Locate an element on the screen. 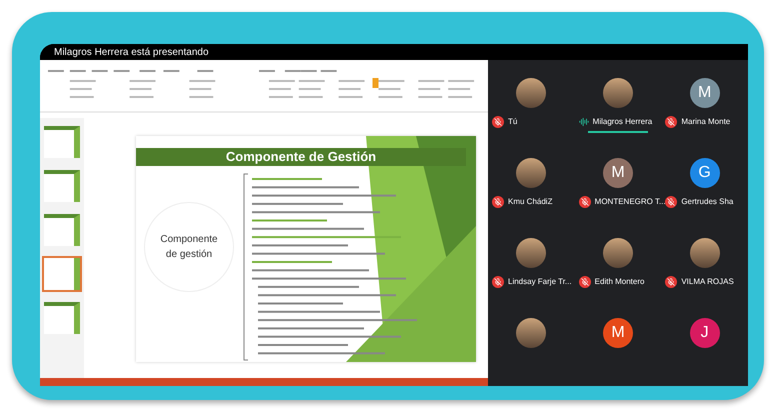 The width and height of the screenshot is (776, 413). speaking-indicator is located at coordinates (618, 132).